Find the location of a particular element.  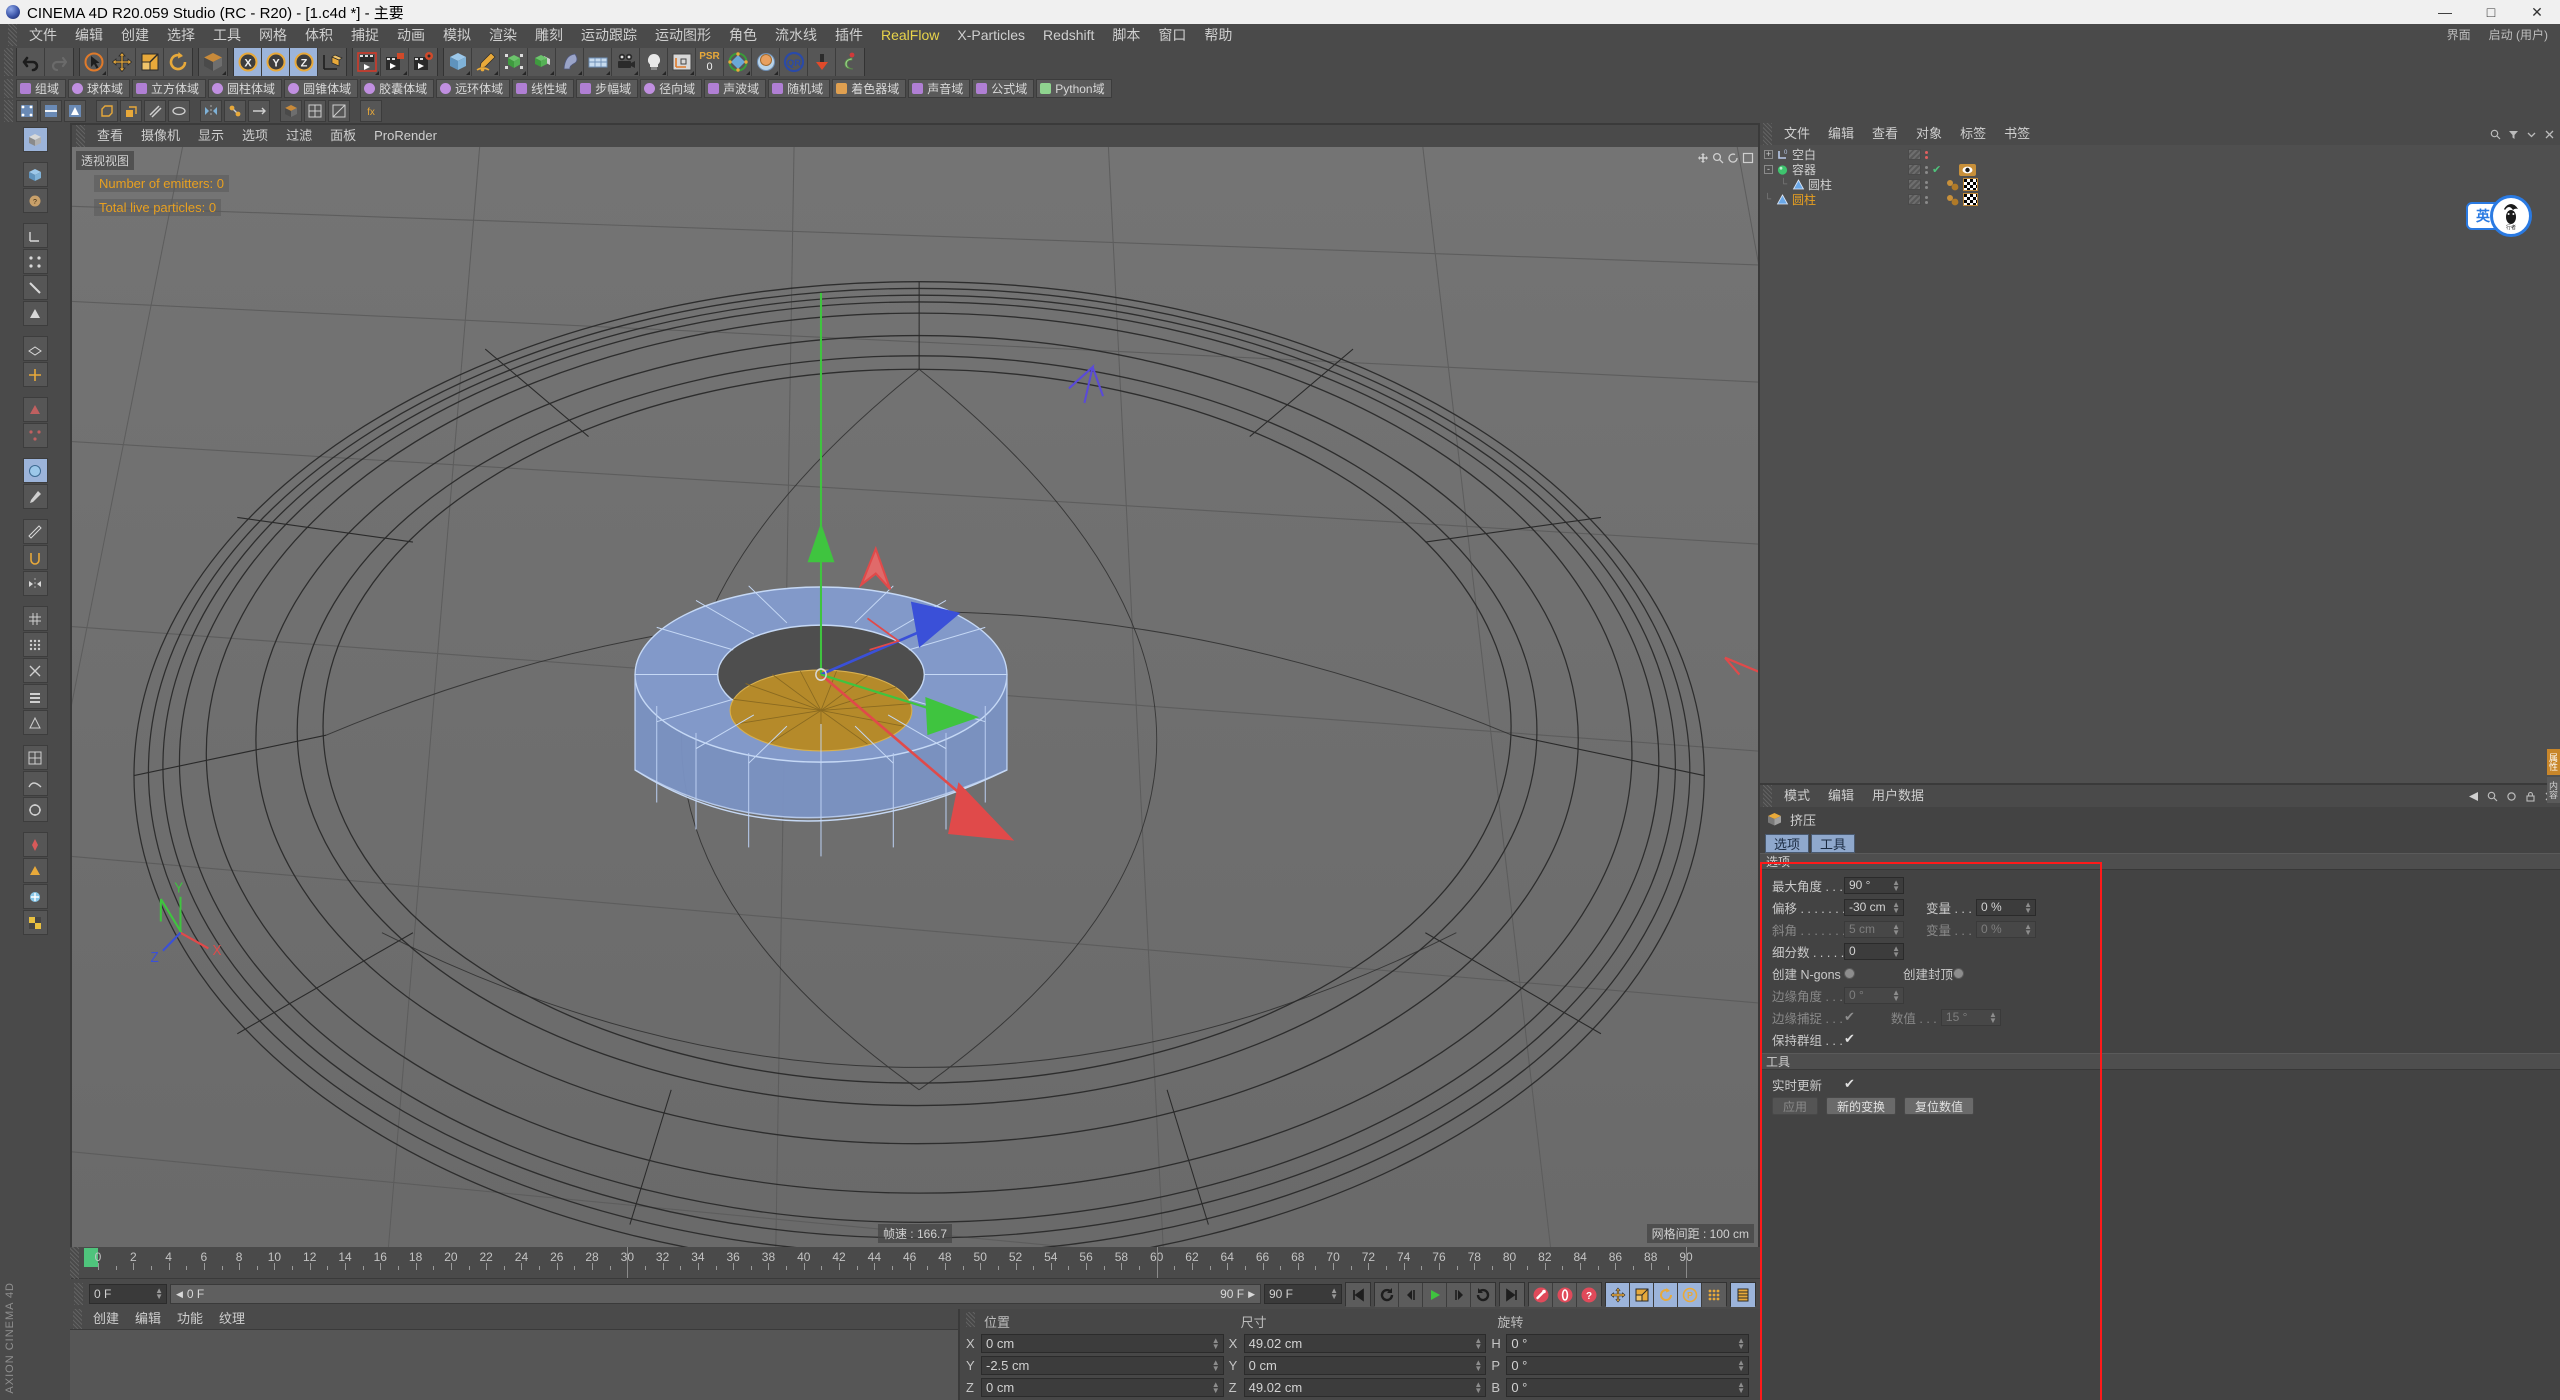

position-y-input: -2.5 cm ▲ ▼ is located at coordinates (1102, 1365).